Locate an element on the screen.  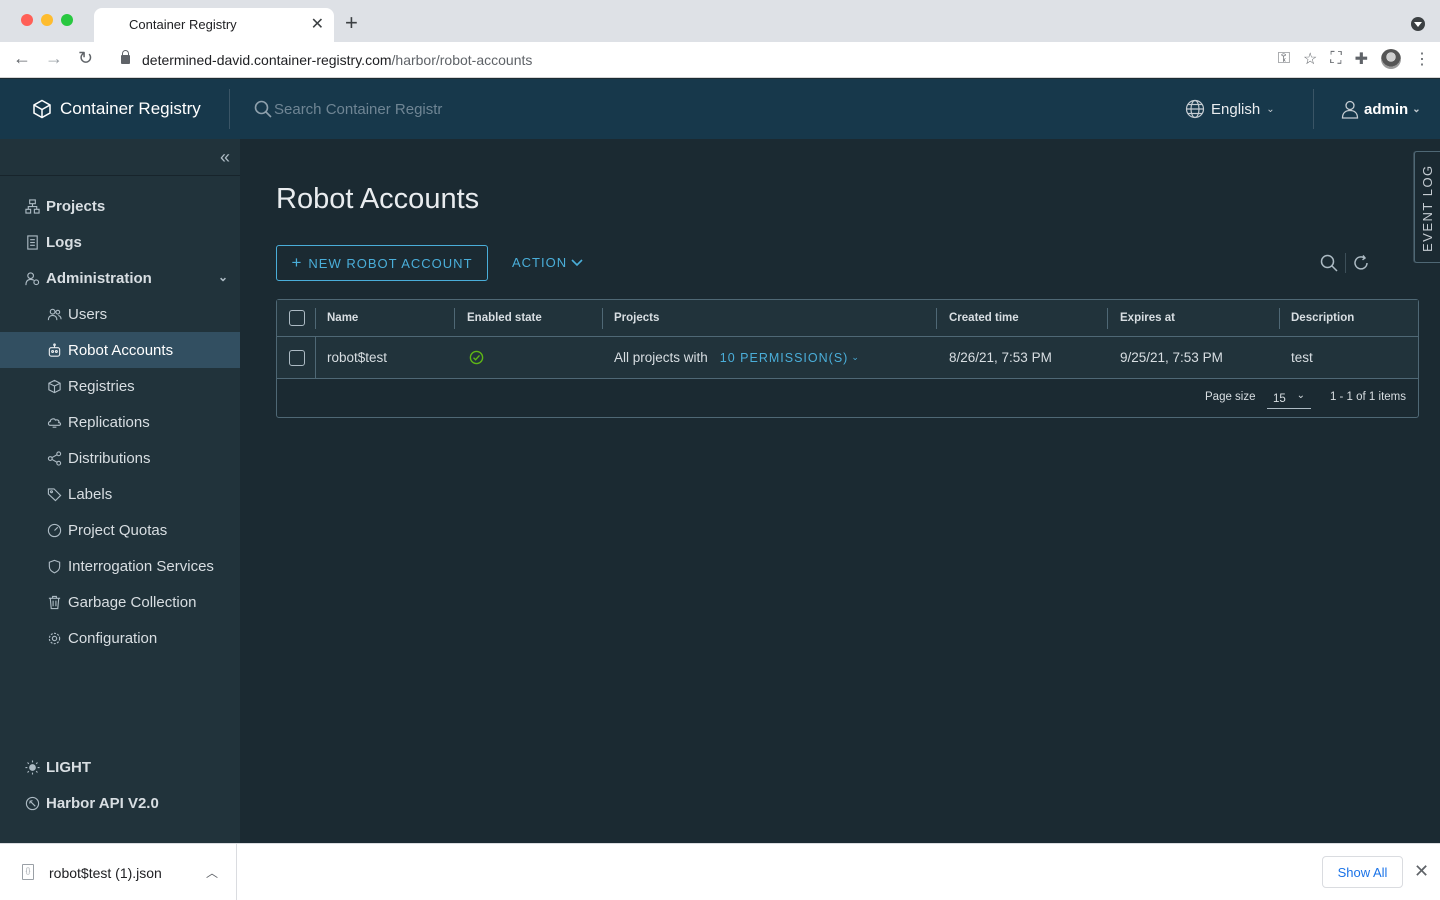
window-close-button is located at coordinates (27, 20).